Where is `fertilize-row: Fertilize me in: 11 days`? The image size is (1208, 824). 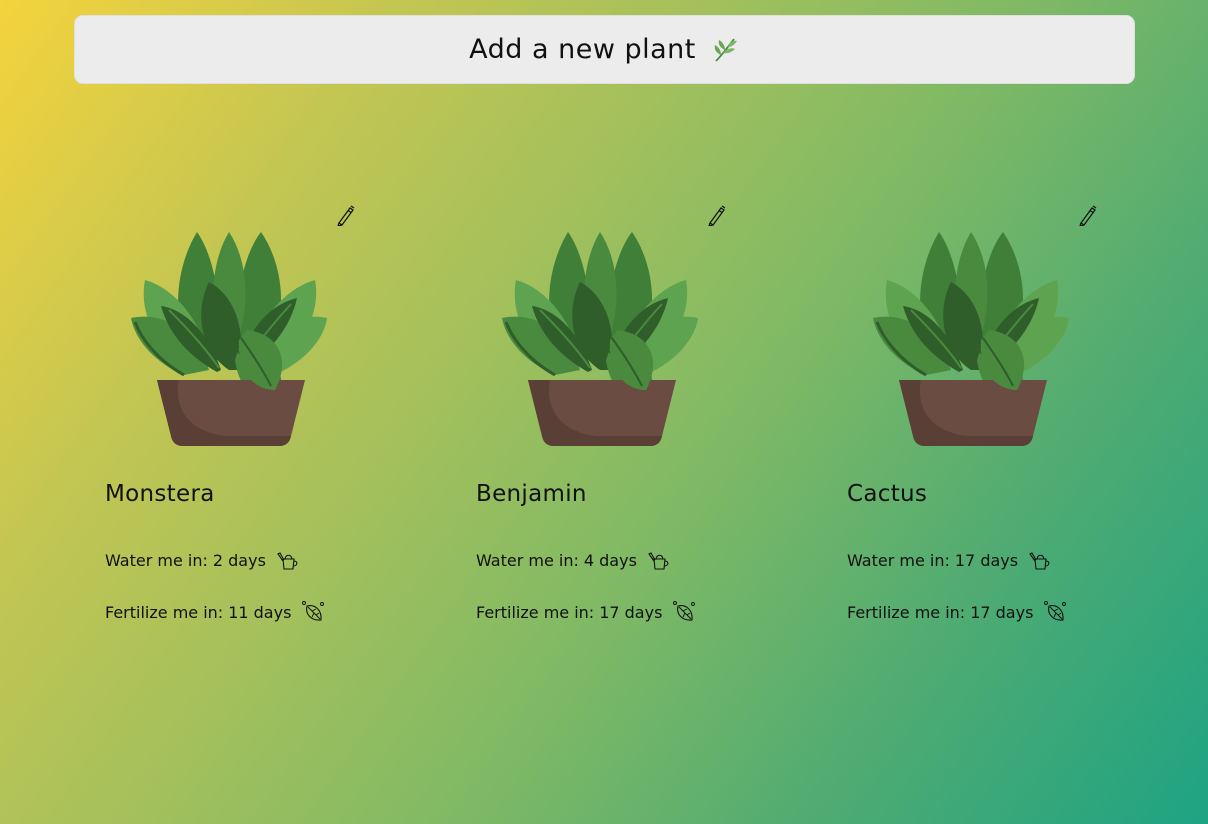
fertilize-row: Fertilize me in: 11 days is located at coordinates (215, 612).